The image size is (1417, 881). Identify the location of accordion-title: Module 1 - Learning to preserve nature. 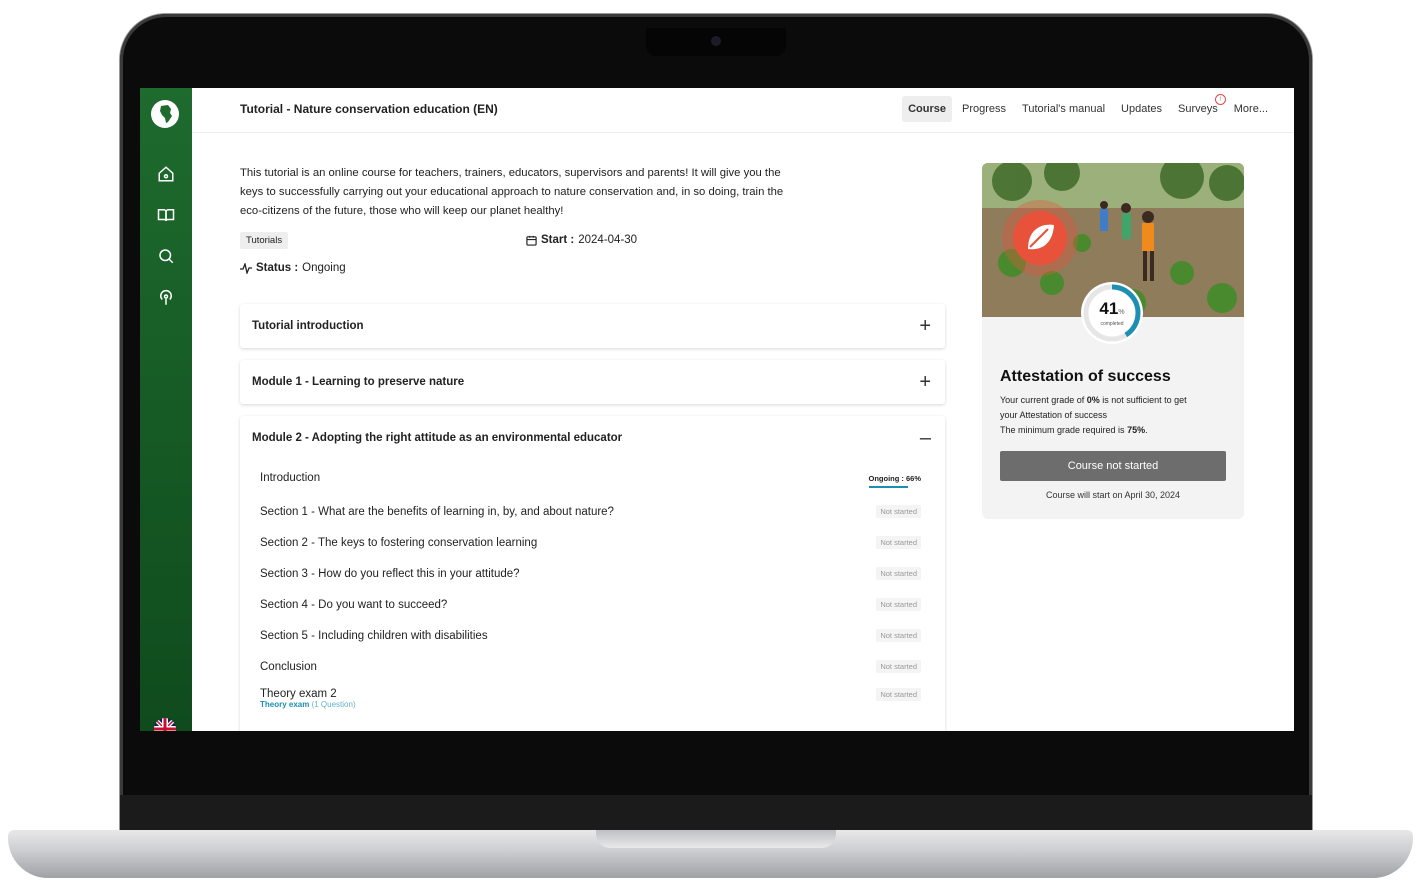
(358, 382).